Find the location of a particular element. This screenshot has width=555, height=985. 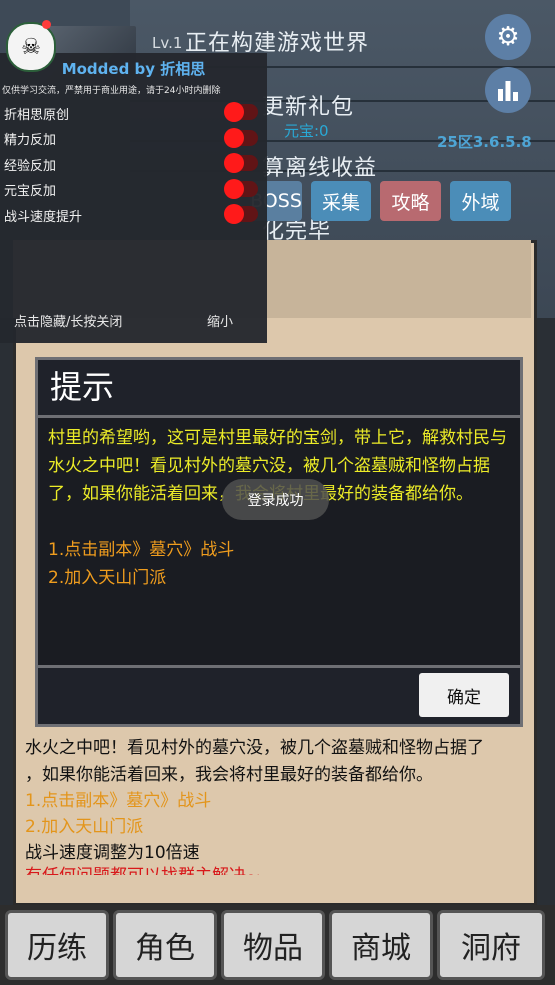

server-label: 25区3.6.5.8 is located at coordinates (484, 142).